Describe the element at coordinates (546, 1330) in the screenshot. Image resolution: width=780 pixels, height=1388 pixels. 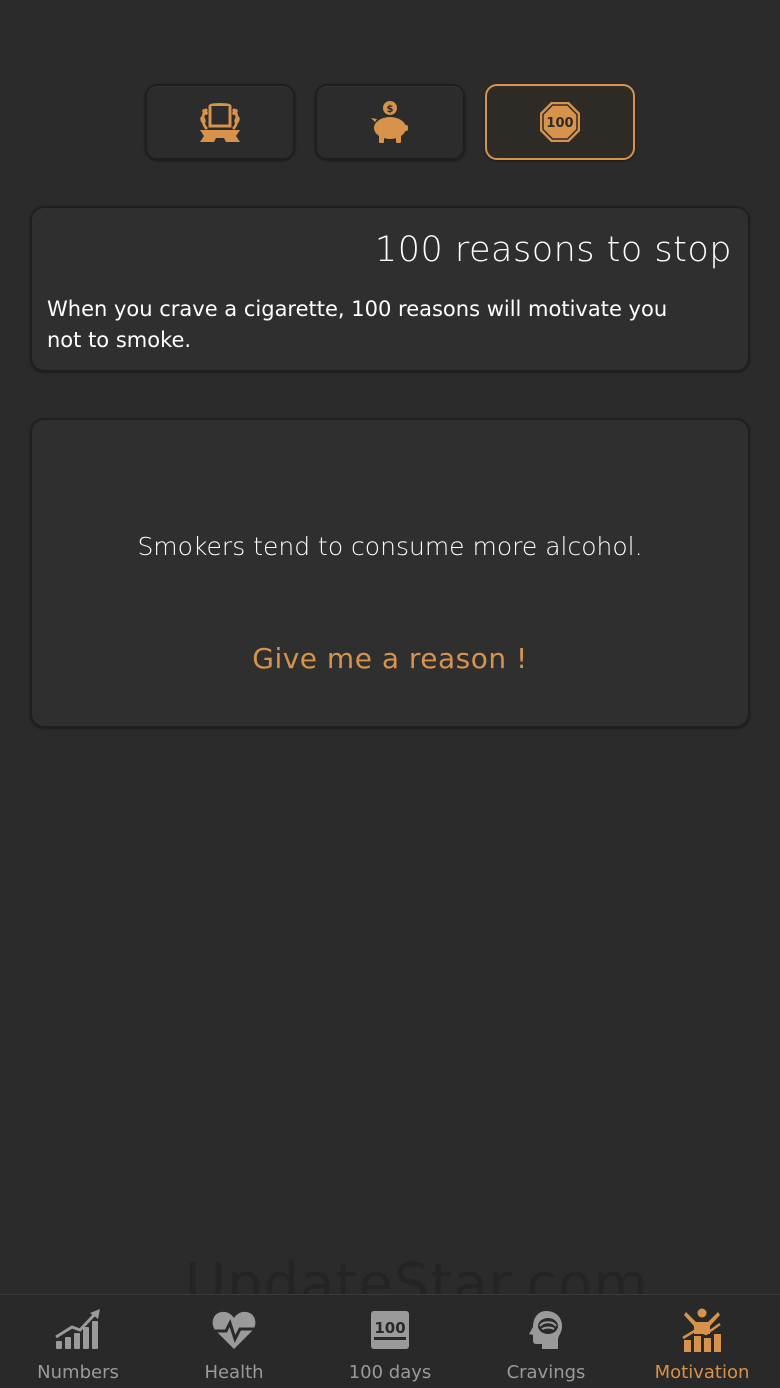
I see `head-brain-icon` at that location.